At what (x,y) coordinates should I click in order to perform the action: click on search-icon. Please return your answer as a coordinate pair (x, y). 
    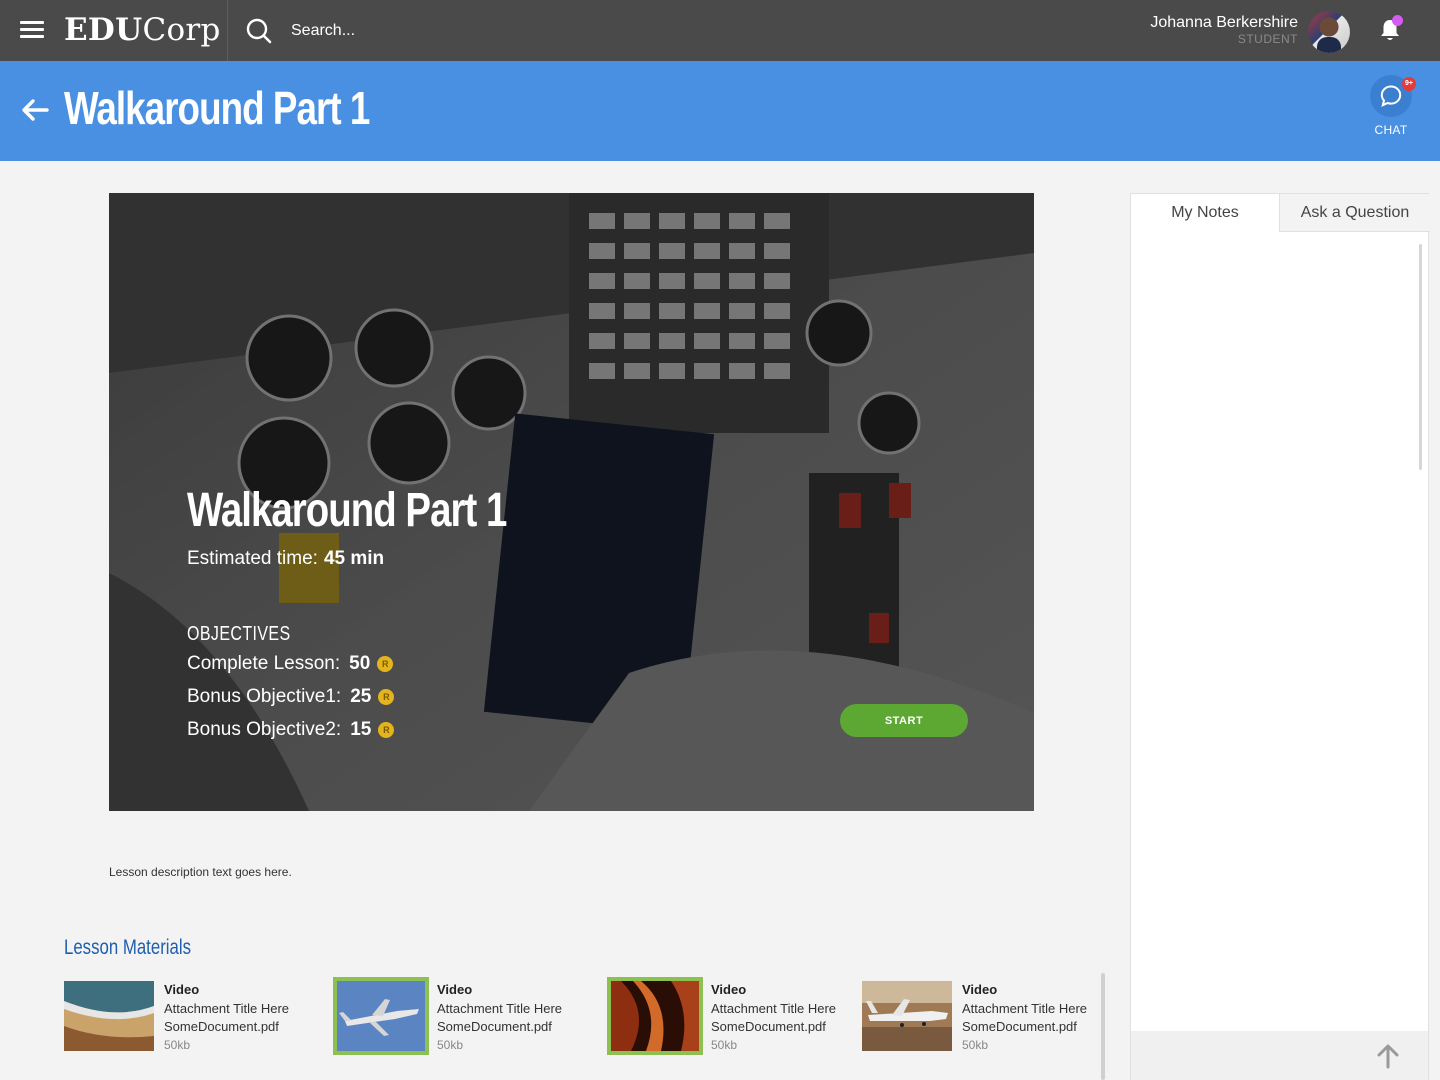
    Looking at the image, I should click on (259, 31).